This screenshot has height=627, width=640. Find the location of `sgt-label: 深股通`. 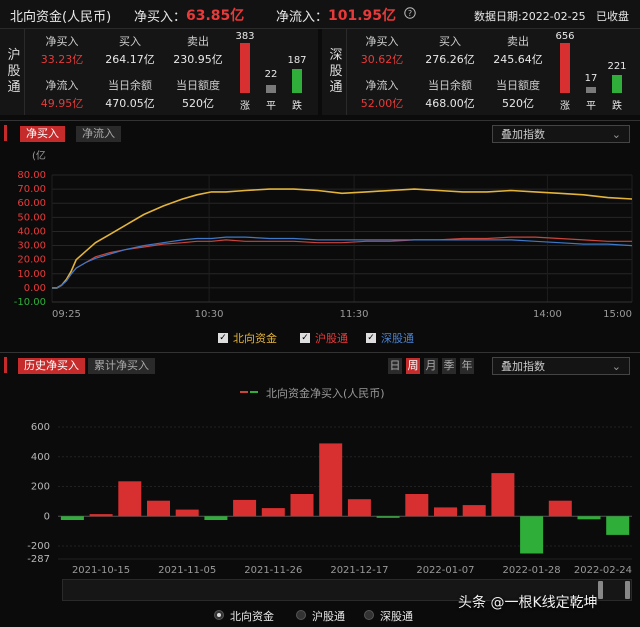

sgt-label: 深股通 is located at coordinates (336, 72).